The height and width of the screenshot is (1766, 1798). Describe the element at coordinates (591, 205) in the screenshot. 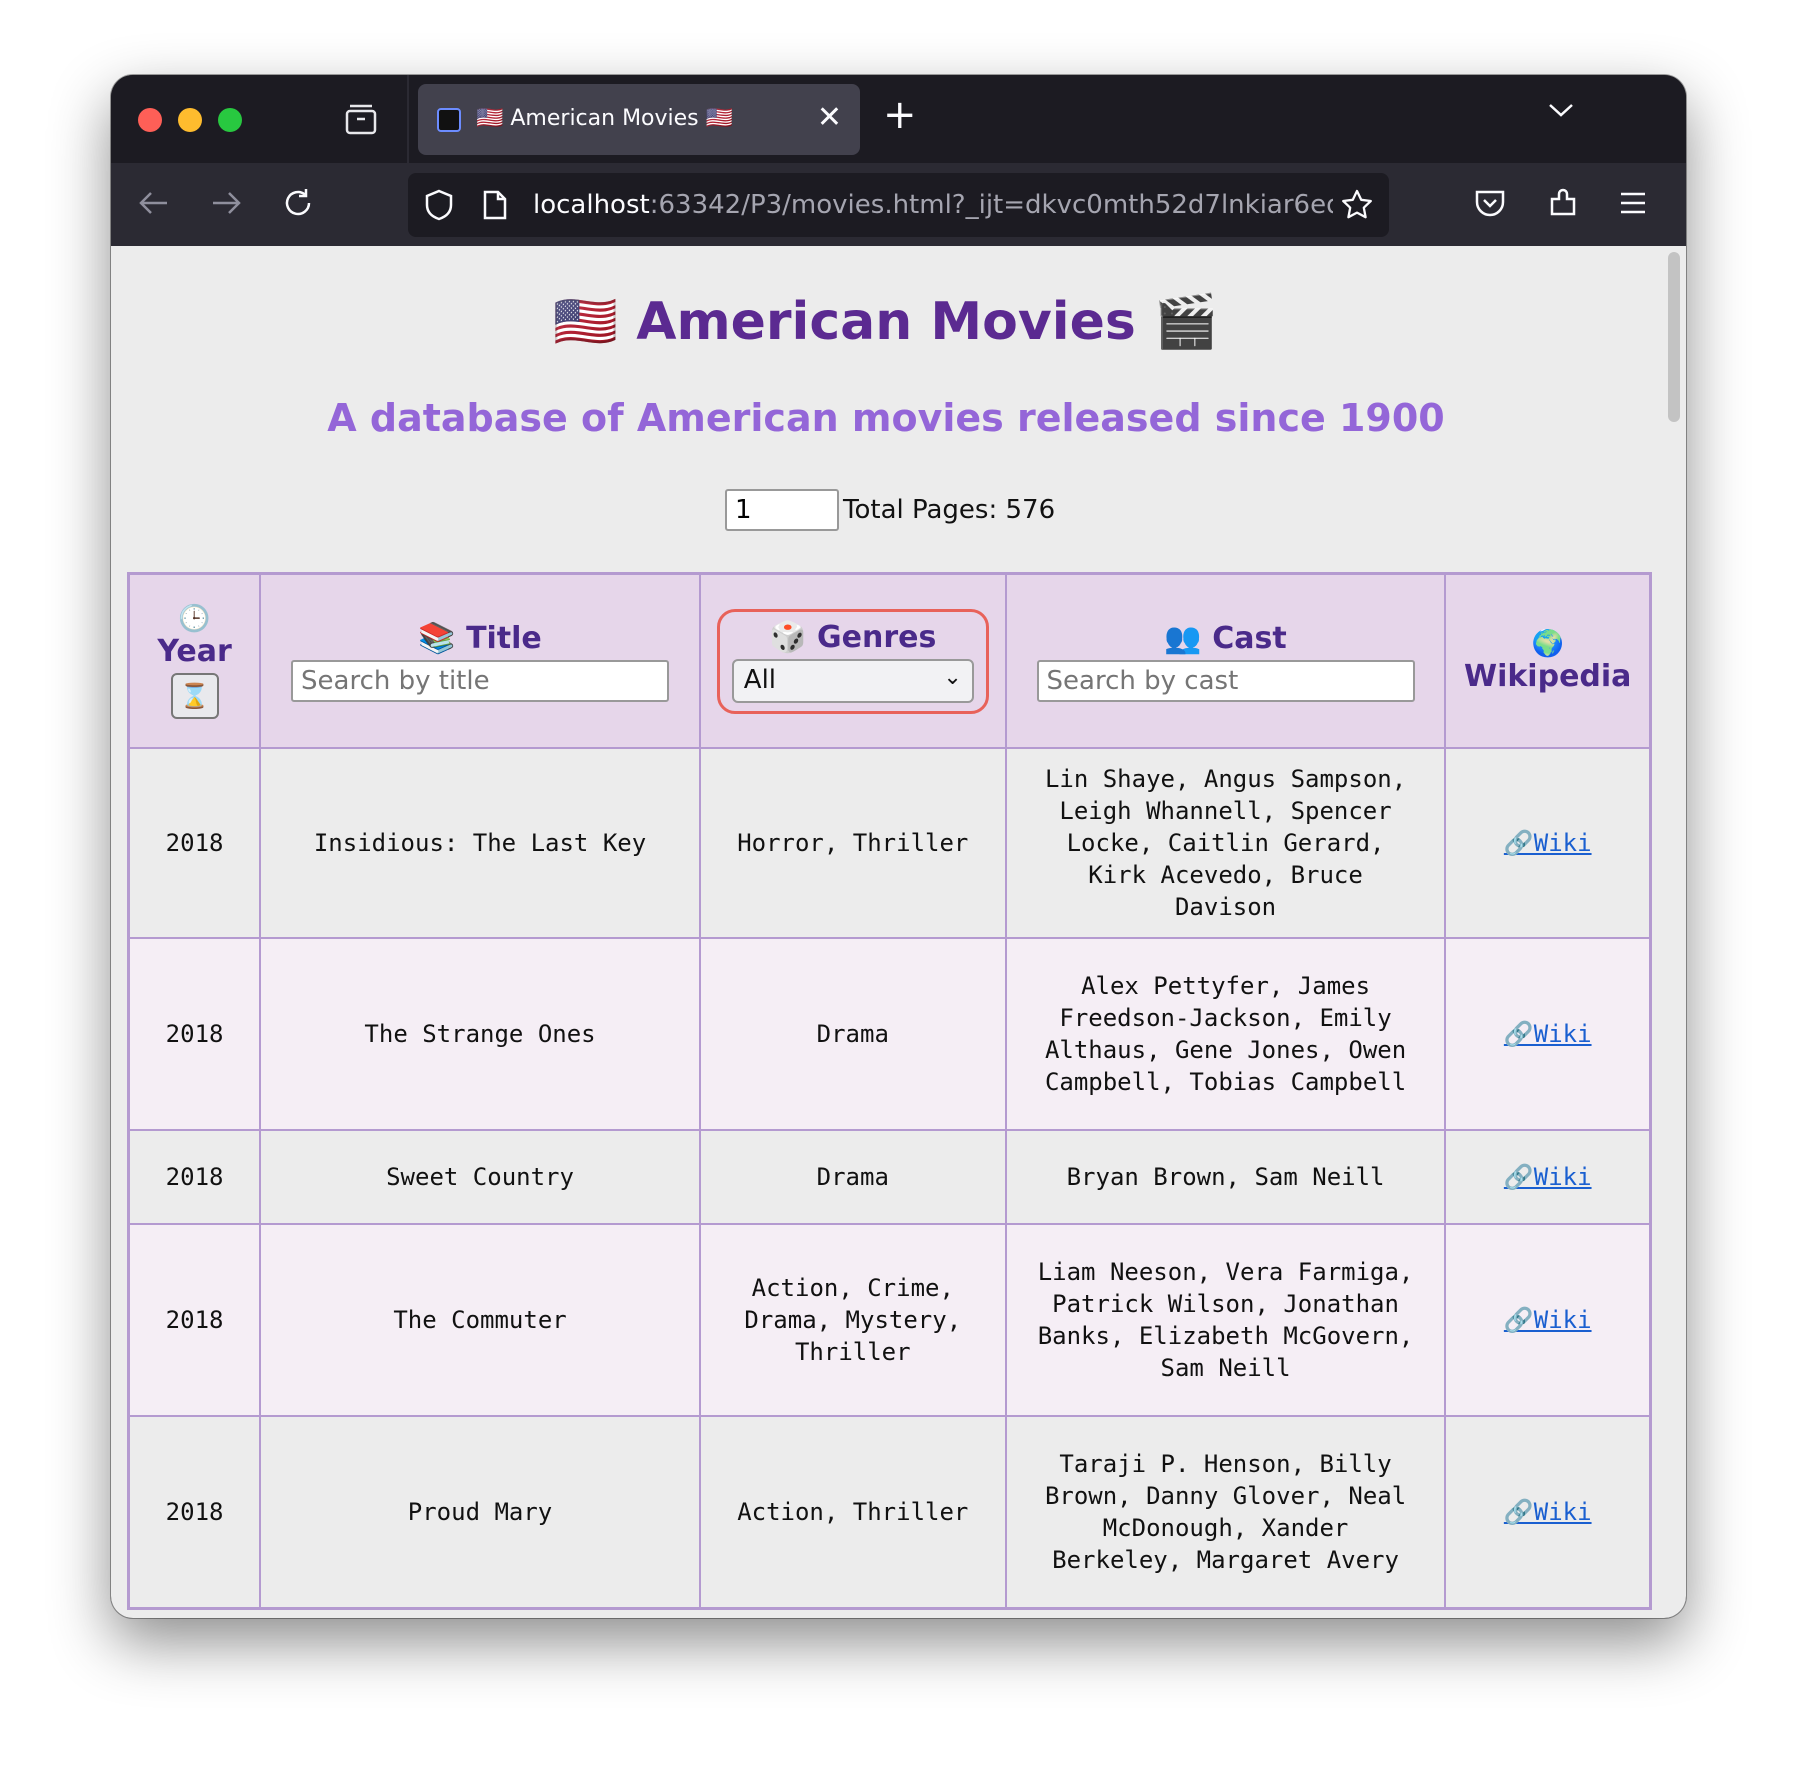

I see `url-host: localhost` at that location.